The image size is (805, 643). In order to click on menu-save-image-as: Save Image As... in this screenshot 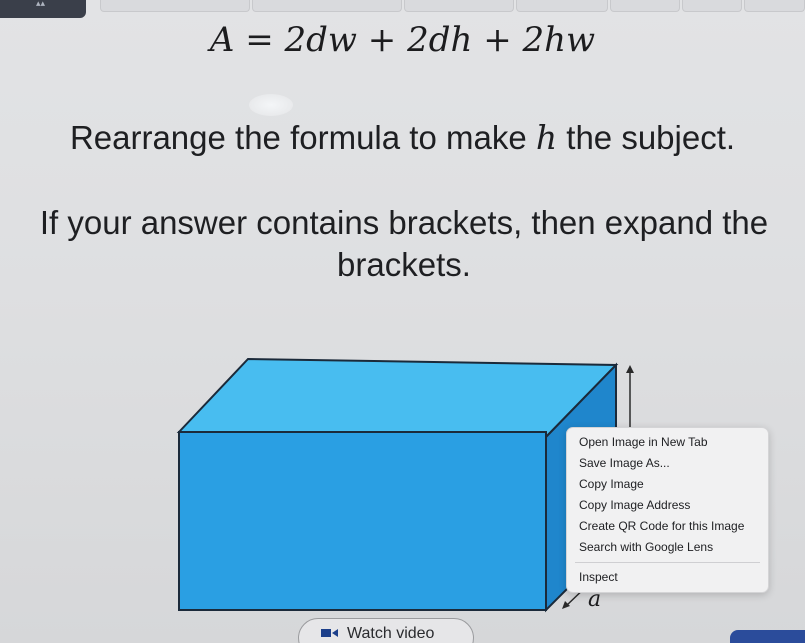, I will do `click(667, 463)`.